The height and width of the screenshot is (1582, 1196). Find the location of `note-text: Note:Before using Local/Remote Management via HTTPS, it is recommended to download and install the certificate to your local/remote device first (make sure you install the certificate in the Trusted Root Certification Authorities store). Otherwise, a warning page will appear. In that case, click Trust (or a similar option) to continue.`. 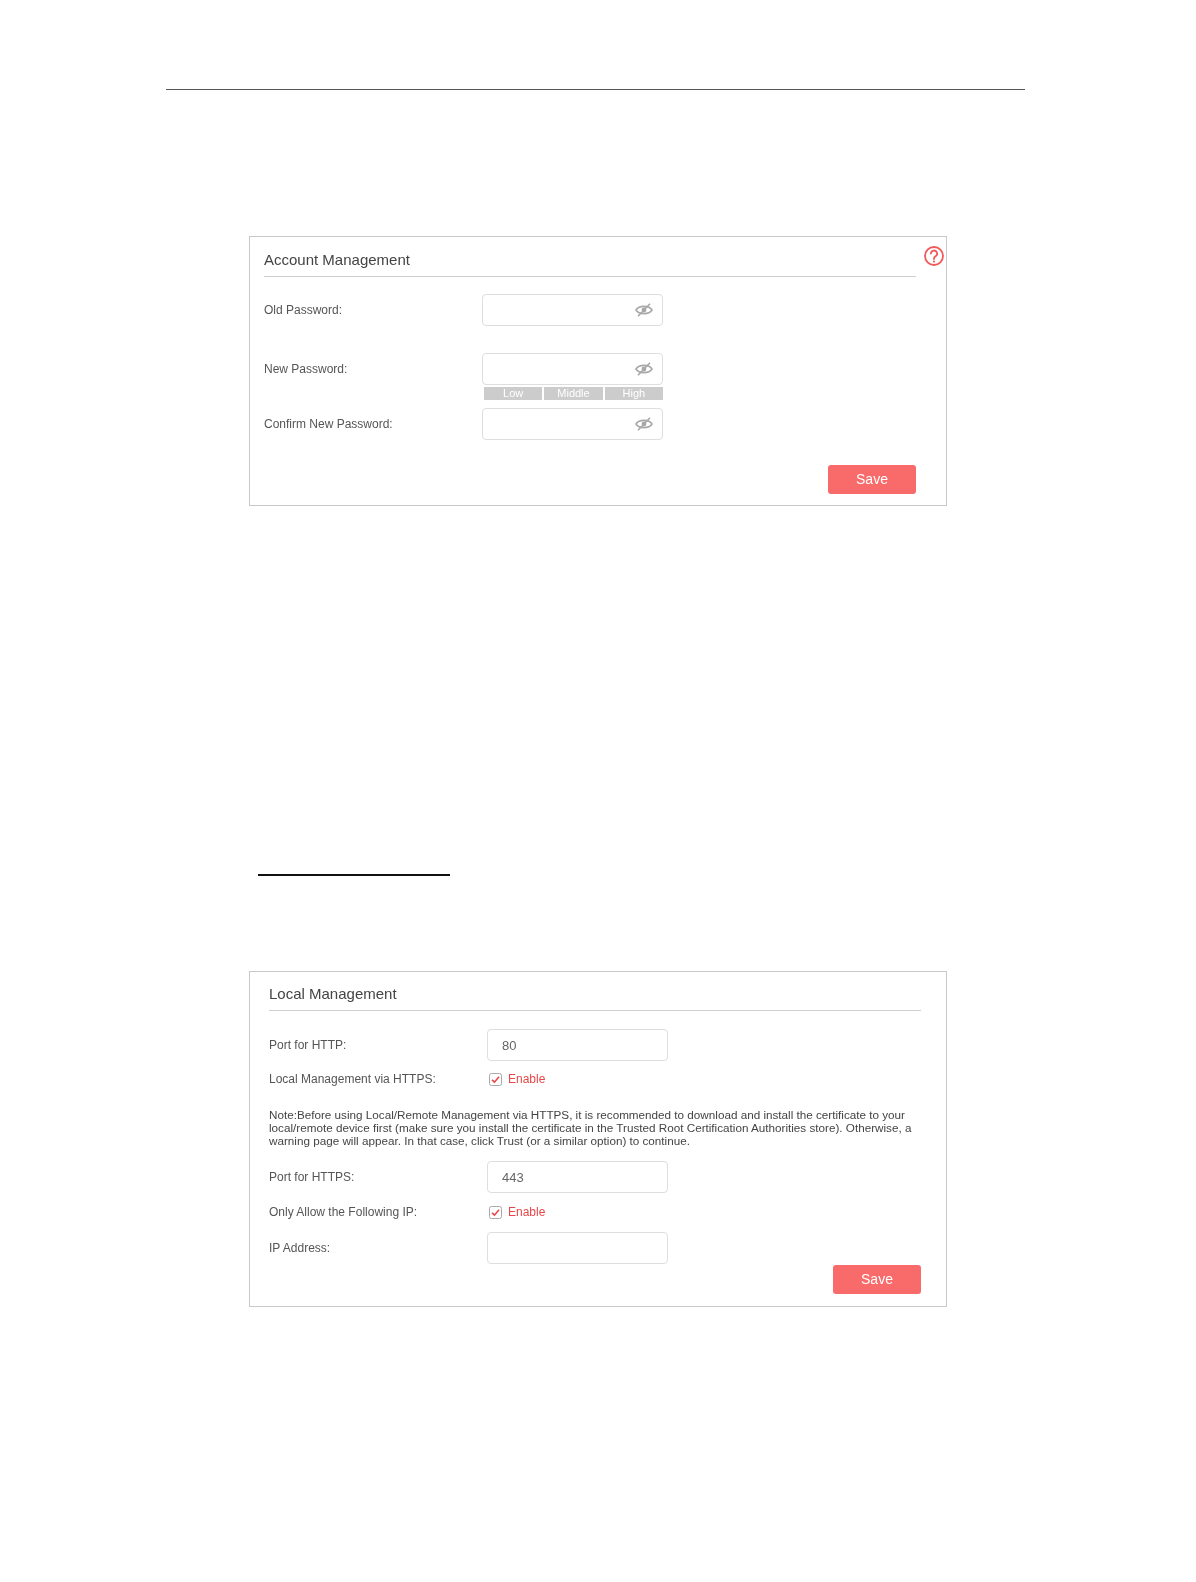

note-text: Note:Before using Local/Remote Management via HTTPS, it is recommended to download and install the certificate to your local/remote device first (make sure you install the certificate in the Trusted Root Certification Authorities store). Otherwise, a warning page will appear. In that case, click Trust (or a similar option) to continue. is located at coordinates (591, 1127).